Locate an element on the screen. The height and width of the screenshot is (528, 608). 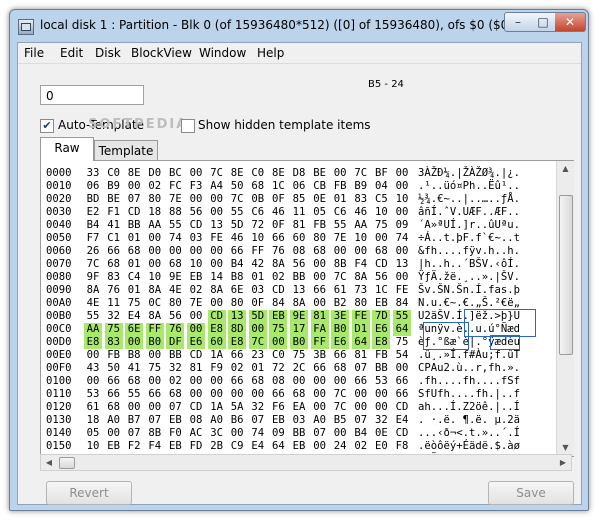
hex-byte: FF is located at coordinates (154, 329).